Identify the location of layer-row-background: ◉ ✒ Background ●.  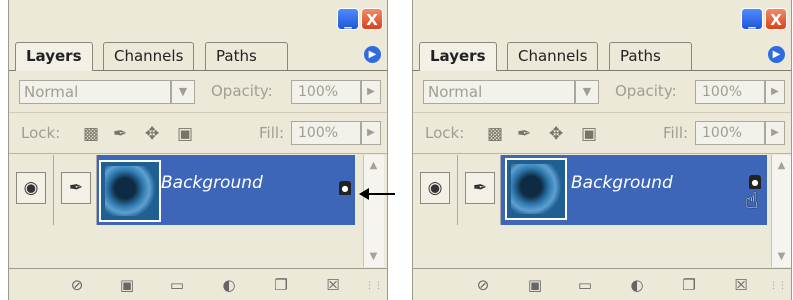
(182, 190).